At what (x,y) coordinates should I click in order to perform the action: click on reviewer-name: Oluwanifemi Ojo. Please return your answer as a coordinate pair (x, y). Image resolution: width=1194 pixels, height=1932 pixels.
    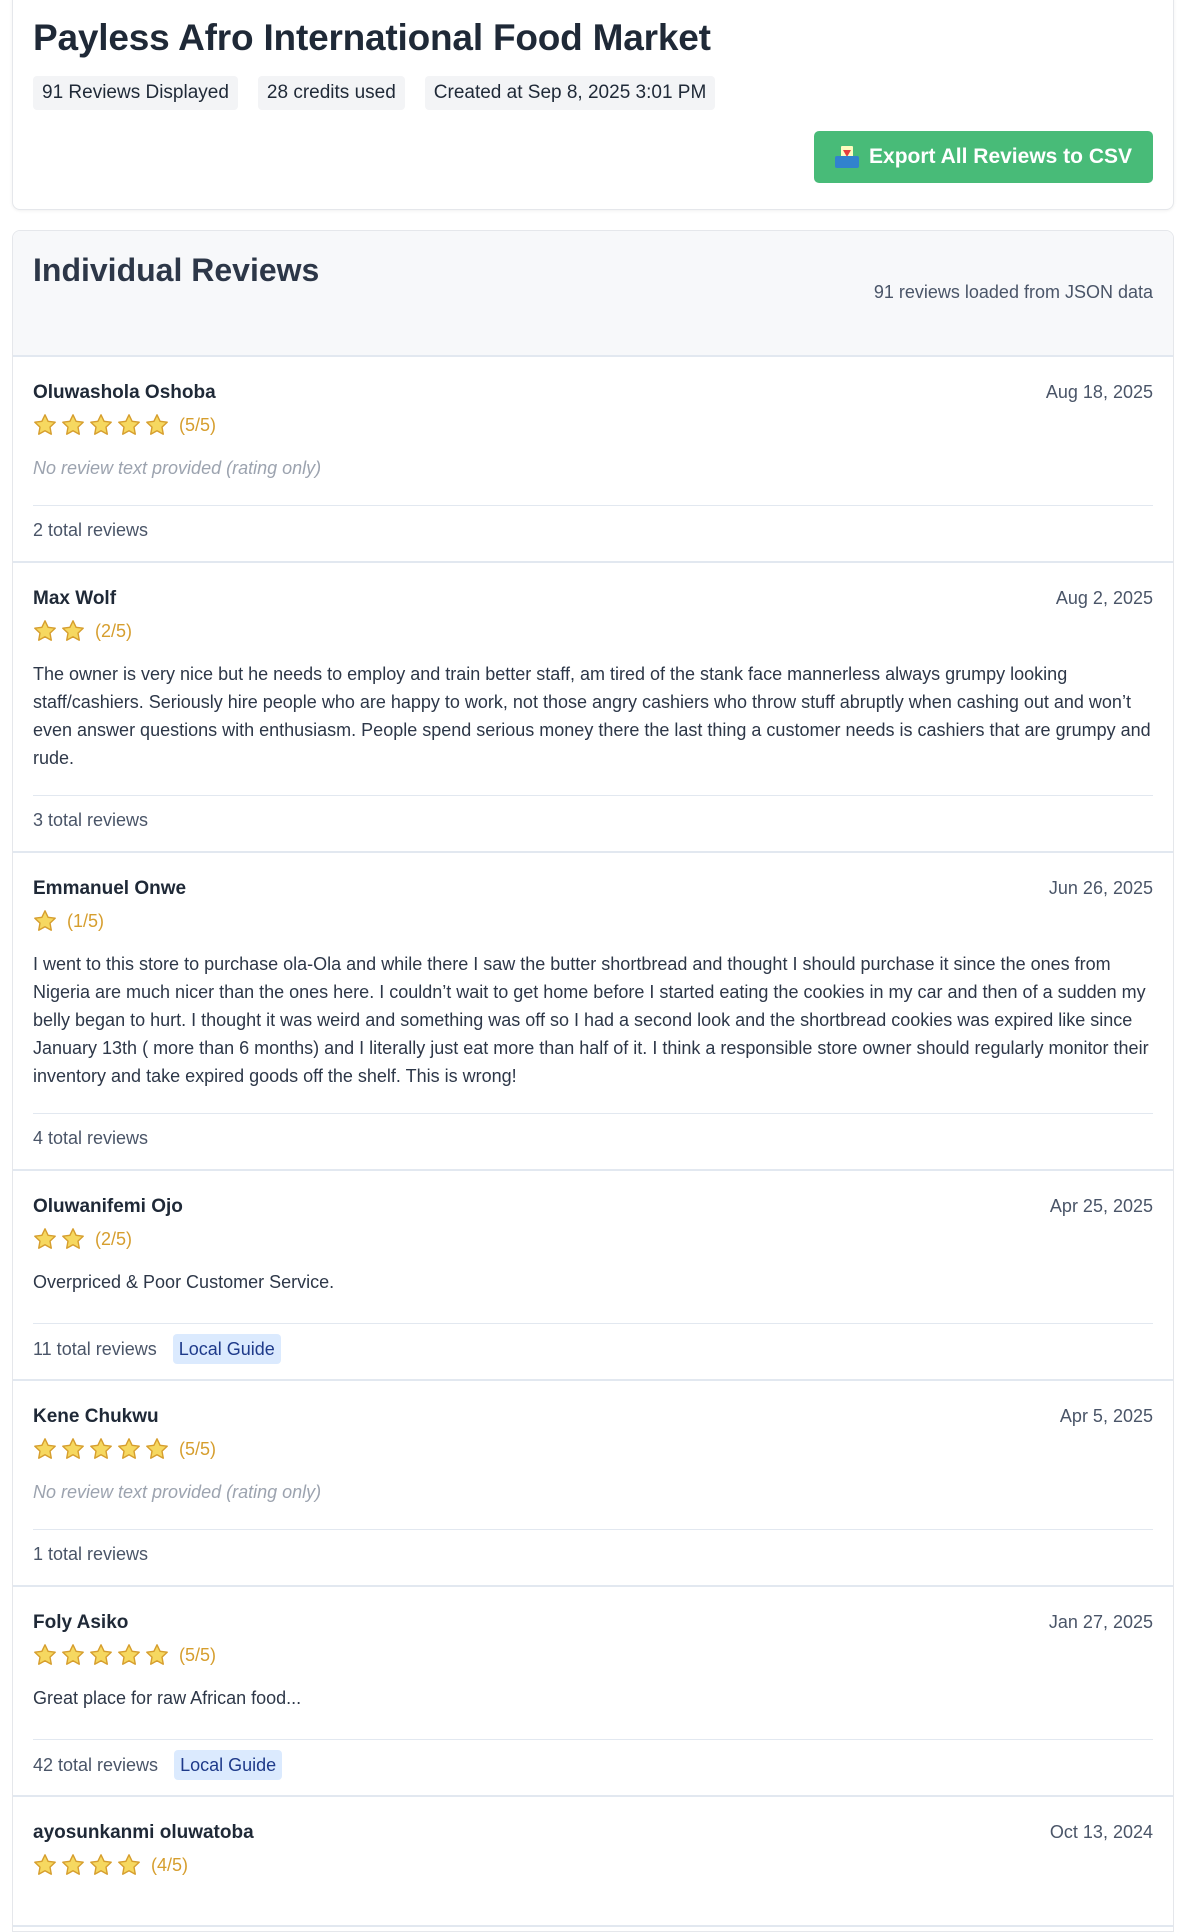
    Looking at the image, I should click on (108, 1206).